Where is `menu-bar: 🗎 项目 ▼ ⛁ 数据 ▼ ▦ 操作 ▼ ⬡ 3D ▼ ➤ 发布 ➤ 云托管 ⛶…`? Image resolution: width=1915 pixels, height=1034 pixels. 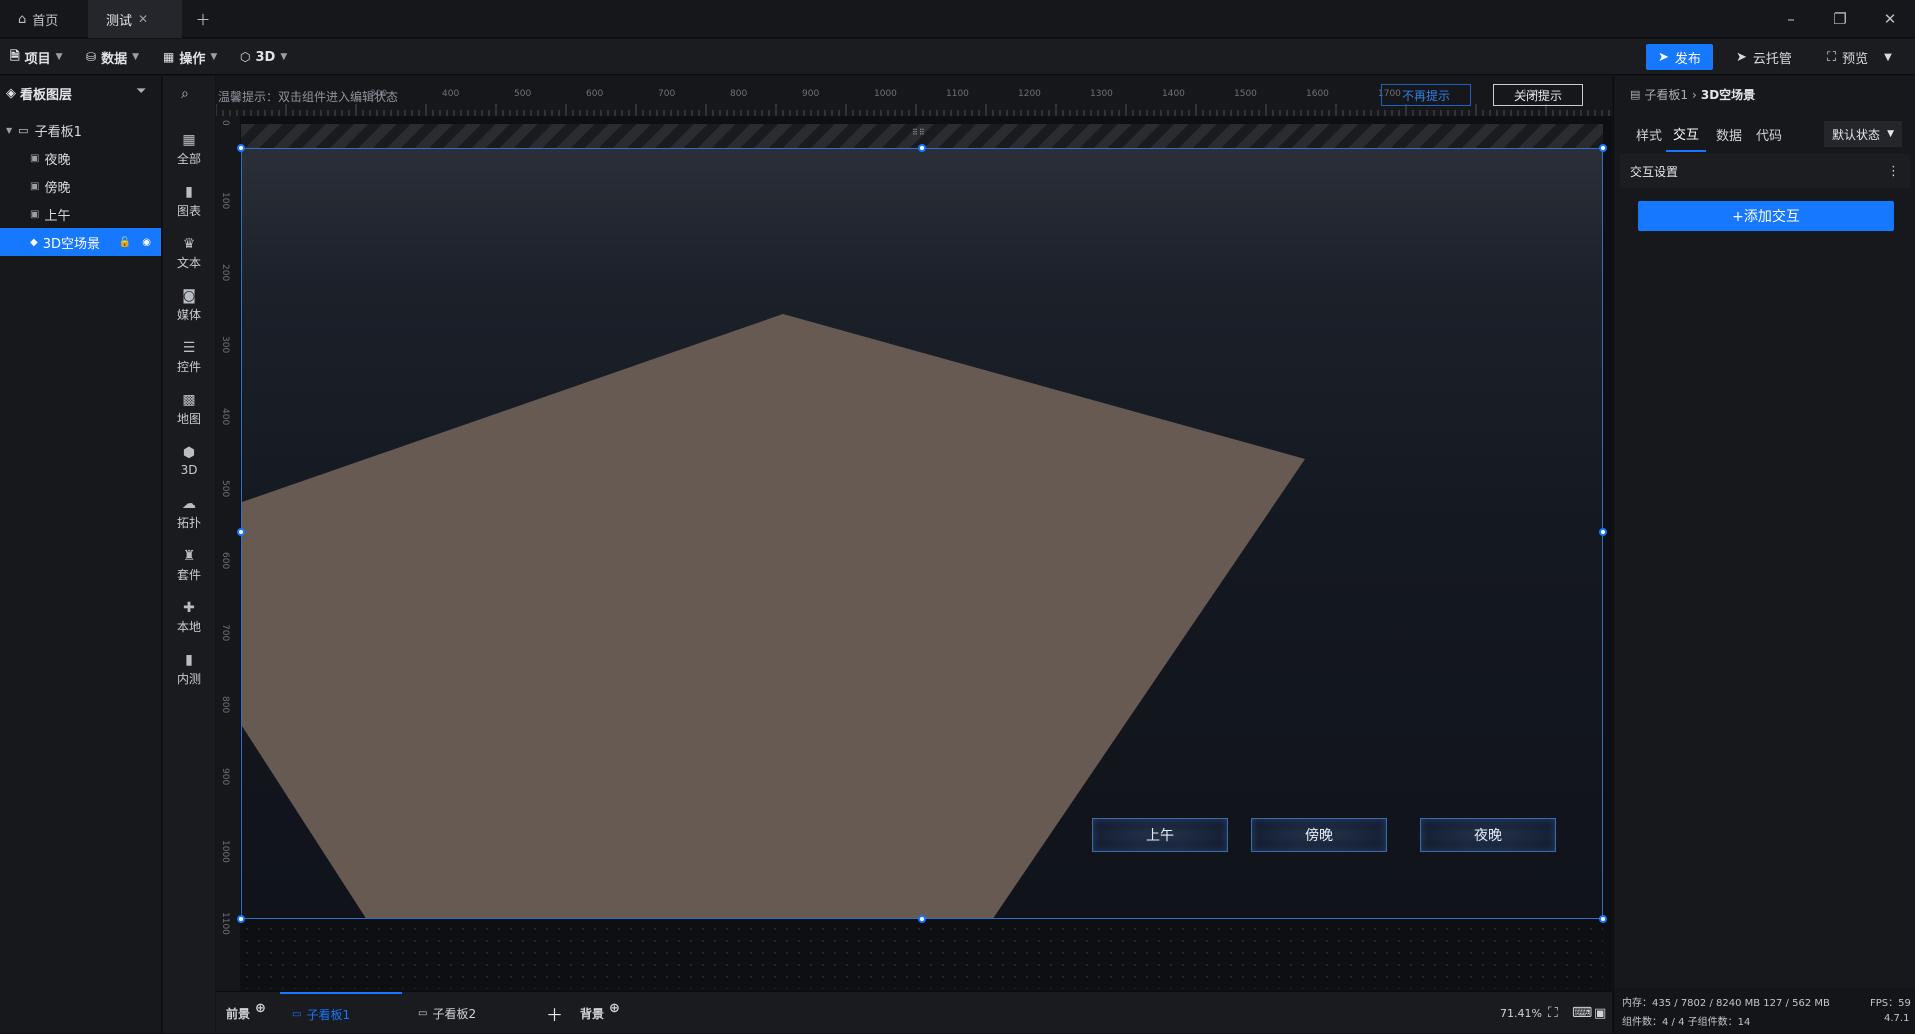
menu-bar: 🗎 项目 ▼ ⛁ 数据 ▼ ▦ 操作 ▼ ⬡ 3D ▼ ➤ 发布 ➤ 云托管 ⛶… is located at coordinates (957, 57).